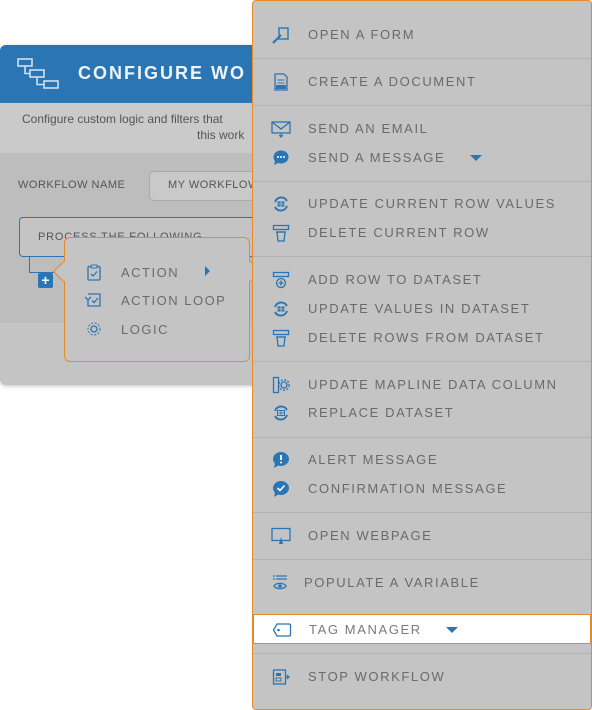  What do you see at coordinates (174, 300) in the screenshot?
I see `popup-item-label: ACTION LOOP` at bounding box center [174, 300].